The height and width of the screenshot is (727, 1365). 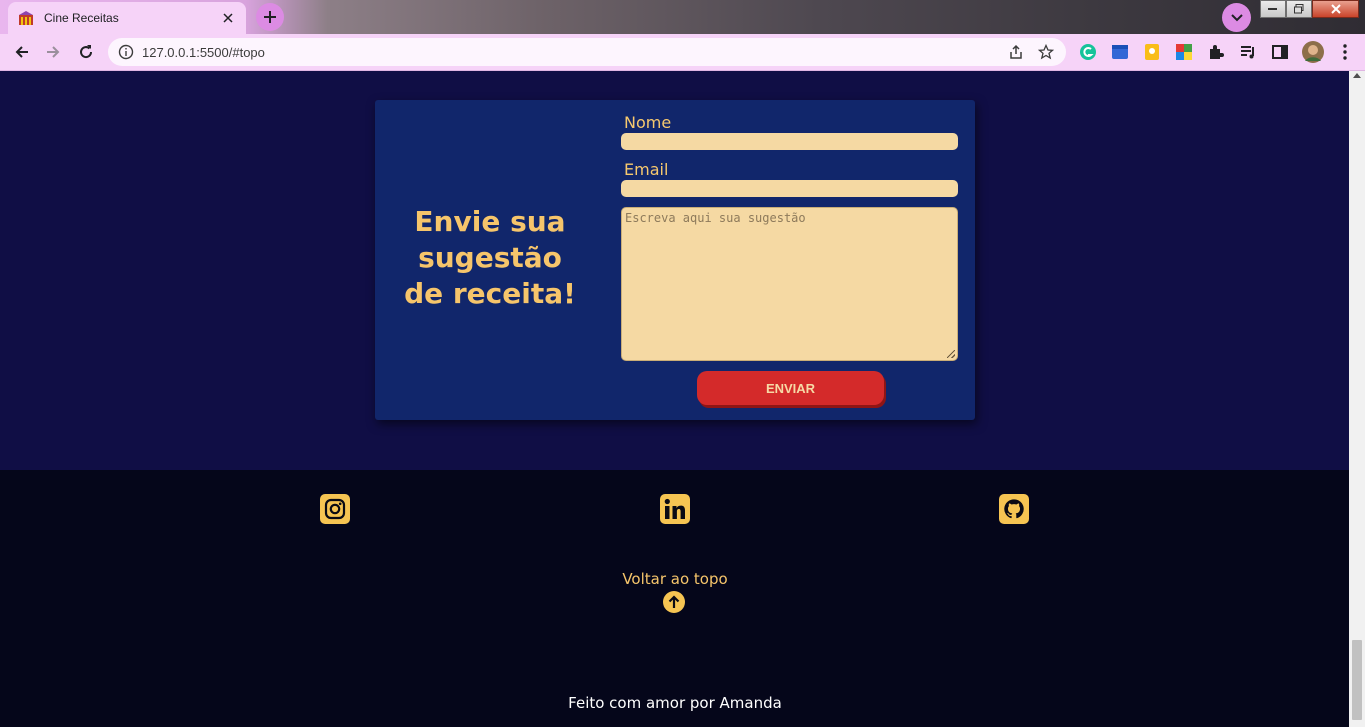 I want to click on github-icon, so click(x=1014, y=509).